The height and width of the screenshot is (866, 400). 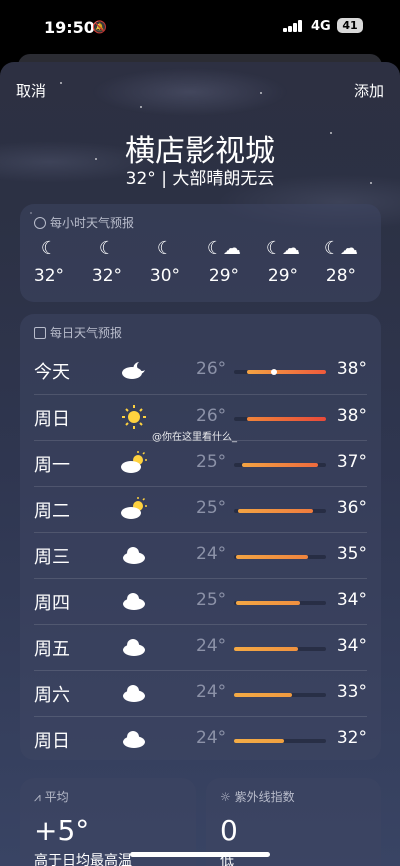 I want to click on watermark: @你在这里看什么_, so click(x=194, y=437).